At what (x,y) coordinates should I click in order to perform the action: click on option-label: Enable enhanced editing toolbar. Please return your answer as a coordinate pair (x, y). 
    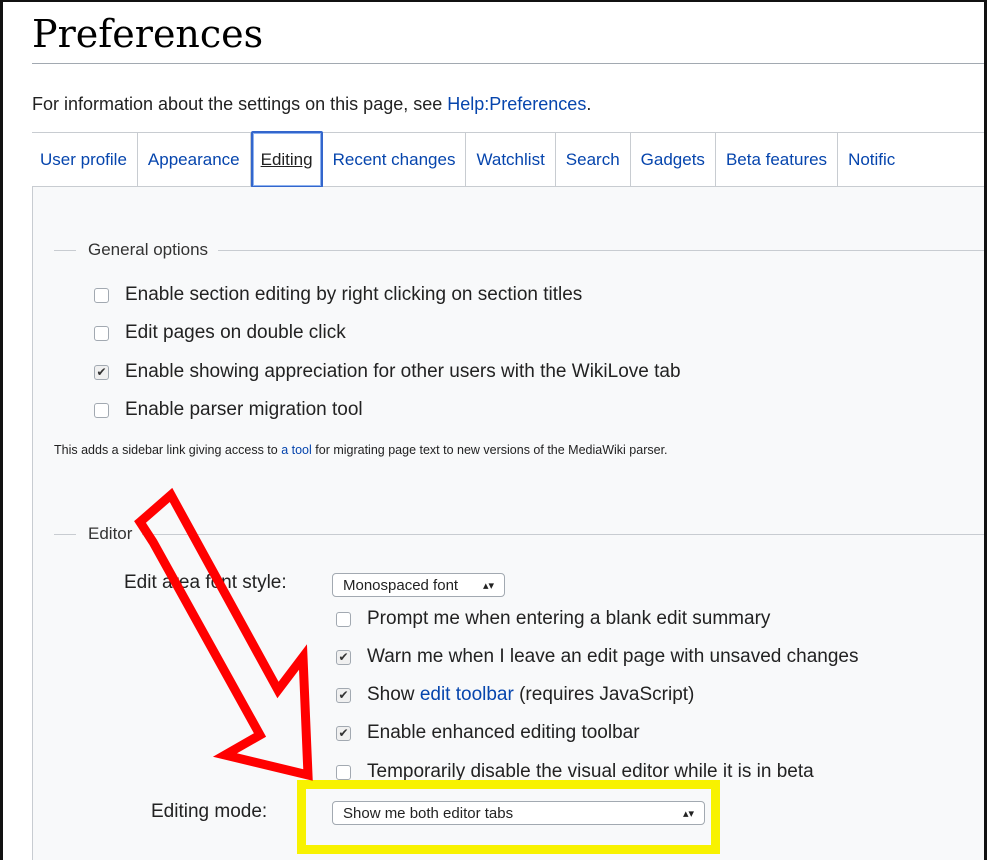
    Looking at the image, I should click on (503, 732).